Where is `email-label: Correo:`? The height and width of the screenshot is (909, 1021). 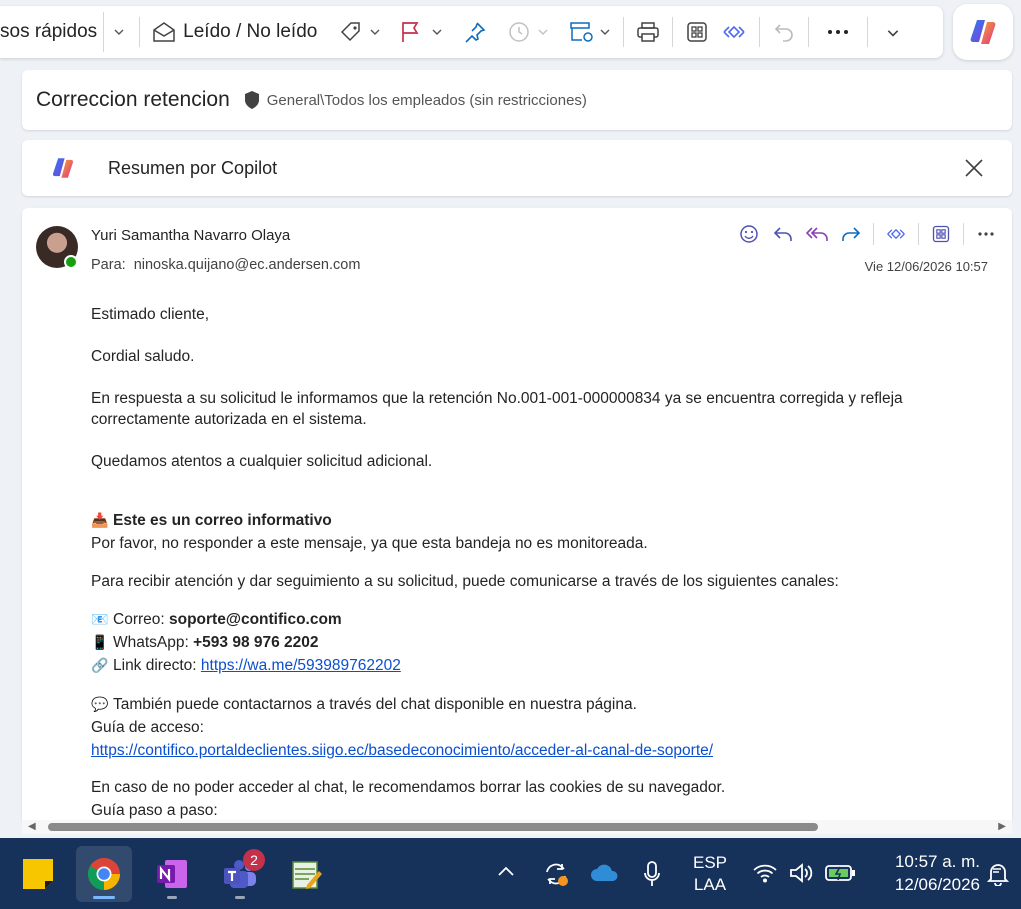 email-label: Correo: is located at coordinates (141, 619).